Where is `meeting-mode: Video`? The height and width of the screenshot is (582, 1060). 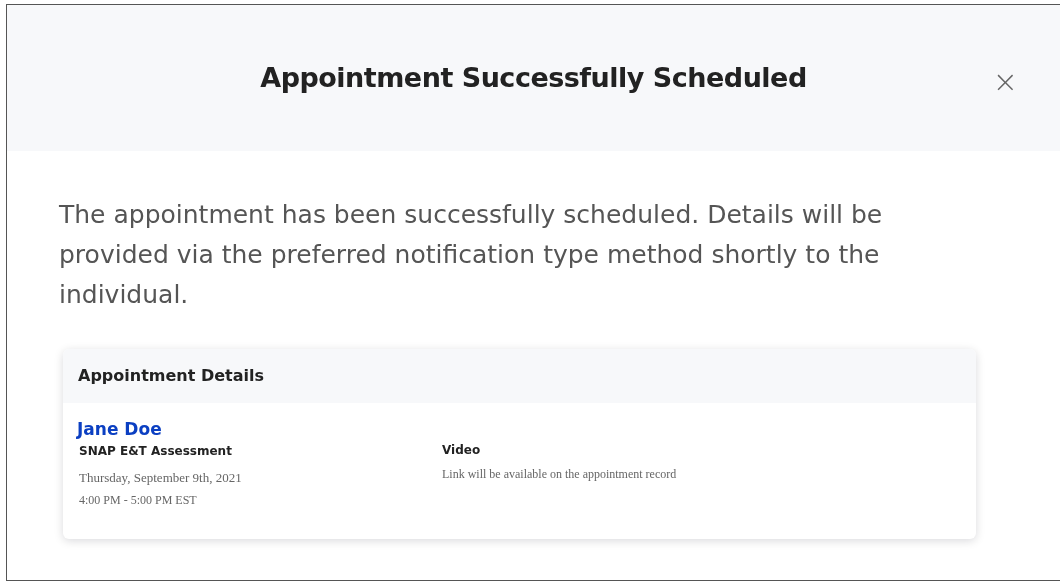 meeting-mode: Video is located at coordinates (462, 450).